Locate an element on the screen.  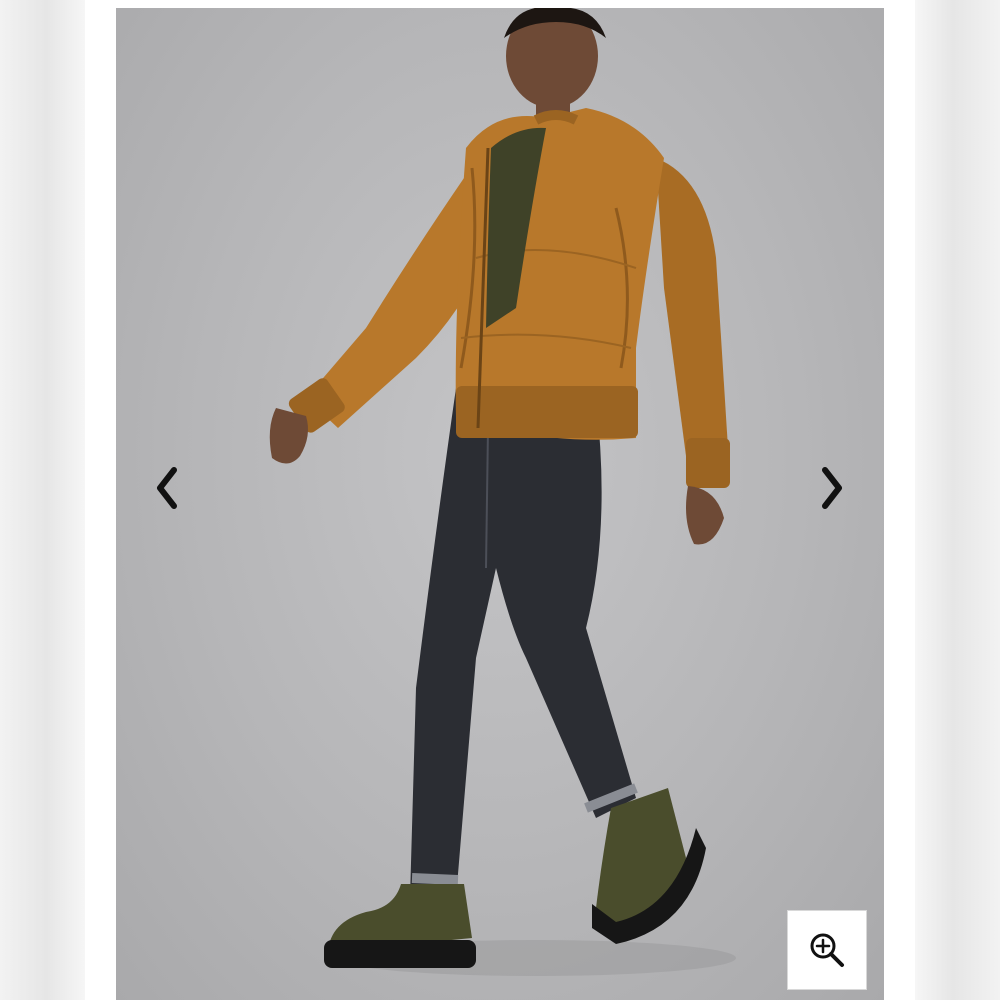
right-gutter is located at coordinates (899, 500).